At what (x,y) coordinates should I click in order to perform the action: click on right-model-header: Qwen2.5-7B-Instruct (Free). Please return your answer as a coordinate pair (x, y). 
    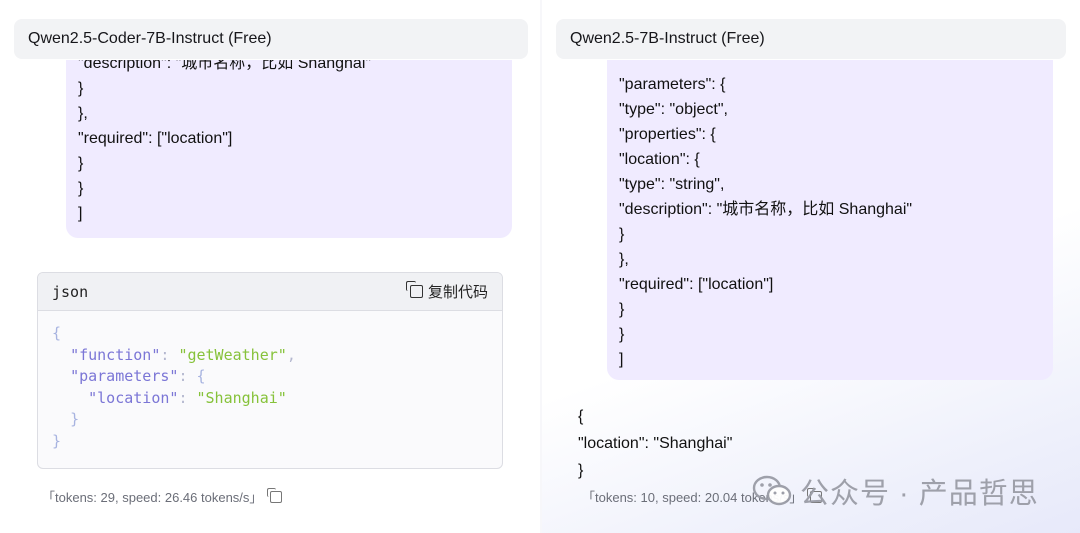
    Looking at the image, I should click on (811, 39).